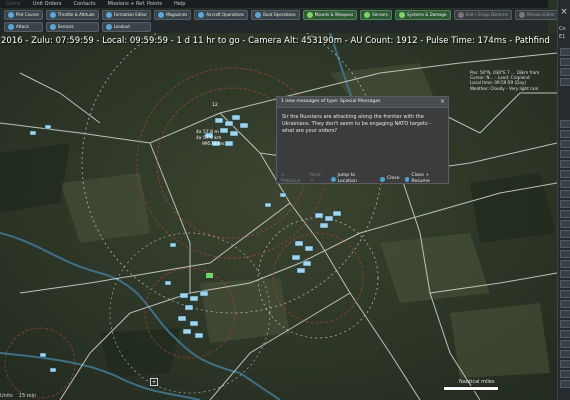 The width and height of the screenshot is (570, 400). I want to click on sensors-button: Sensors, so click(376, 15).